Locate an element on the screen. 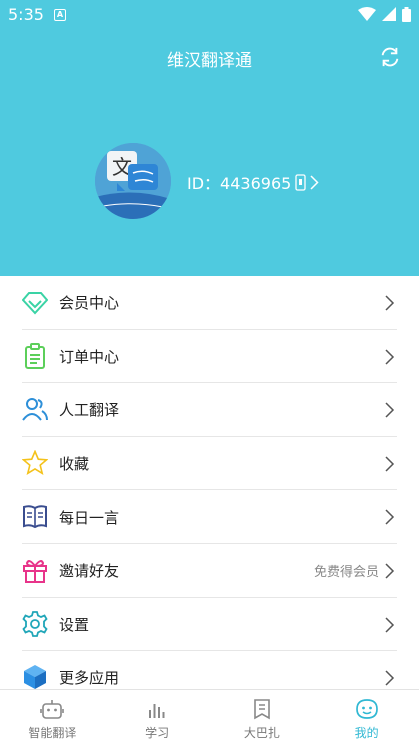  user-id-text: ID：4436965 is located at coordinates (239, 183).